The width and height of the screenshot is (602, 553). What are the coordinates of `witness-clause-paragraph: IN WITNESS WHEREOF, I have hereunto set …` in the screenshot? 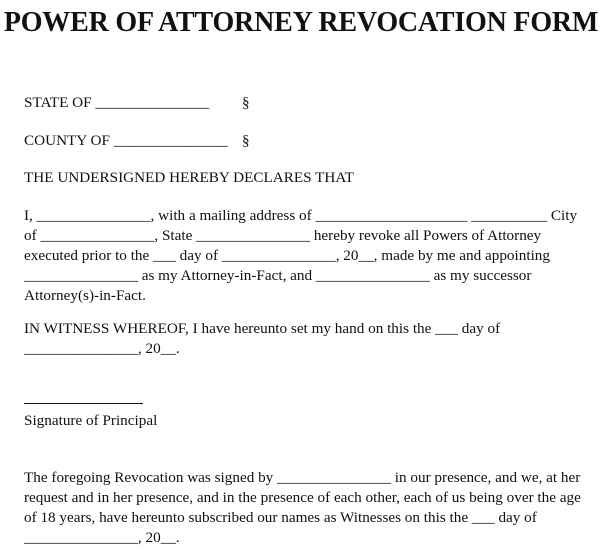 It's located at (307, 339).